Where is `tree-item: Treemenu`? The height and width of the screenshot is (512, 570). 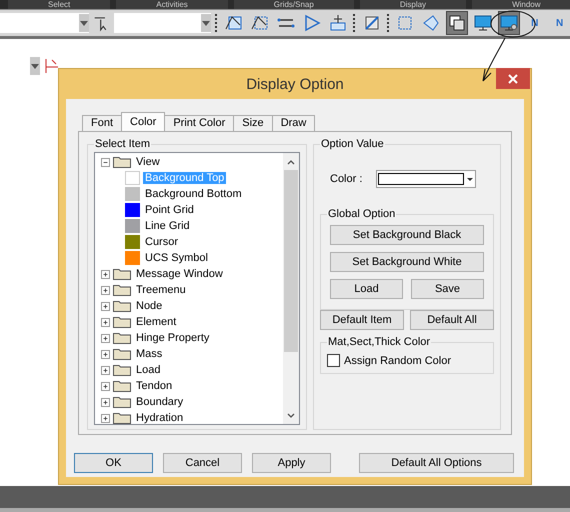
tree-item: Treemenu is located at coordinates (161, 290).